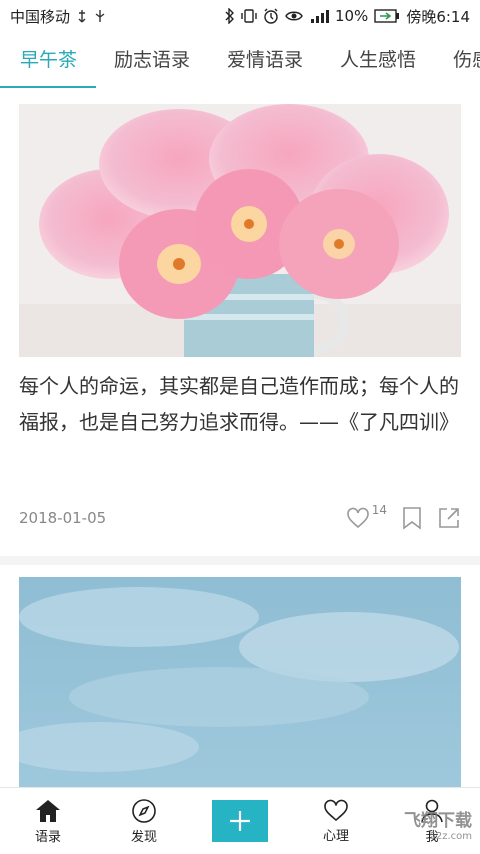  Describe the element at coordinates (47, 837) in the screenshot. I see `nav-label: 语录` at that location.